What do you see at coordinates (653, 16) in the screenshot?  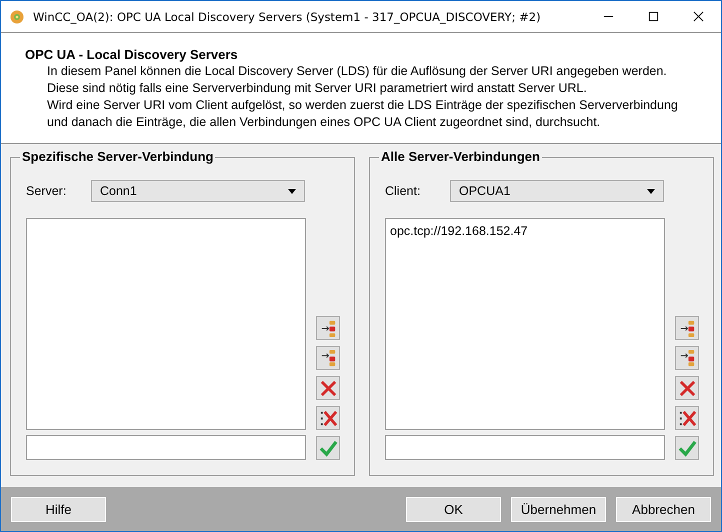 I see `maximize-icon` at bounding box center [653, 16].